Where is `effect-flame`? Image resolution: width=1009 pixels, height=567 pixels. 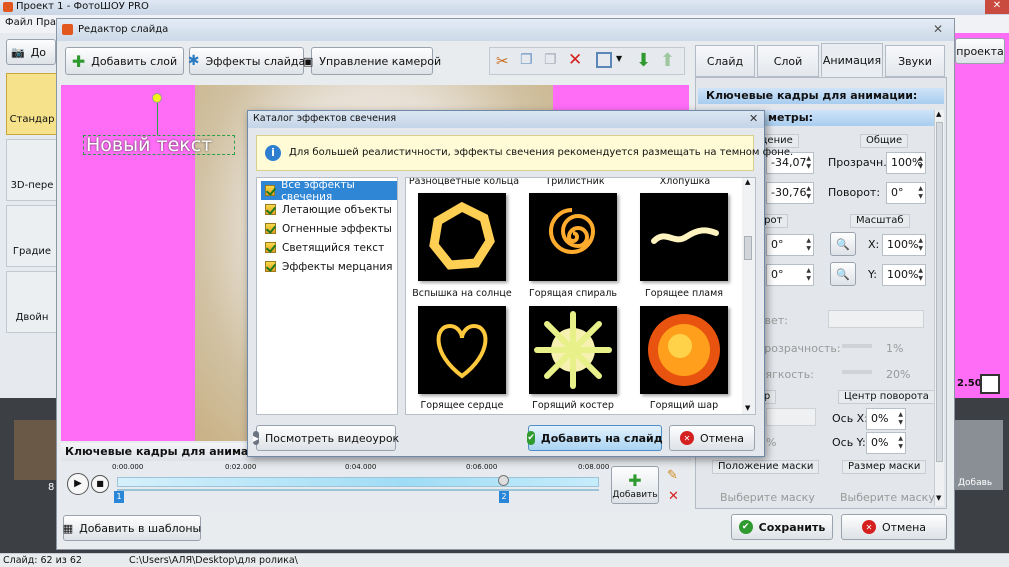
effect-flame is located at coordinates (684, 237).